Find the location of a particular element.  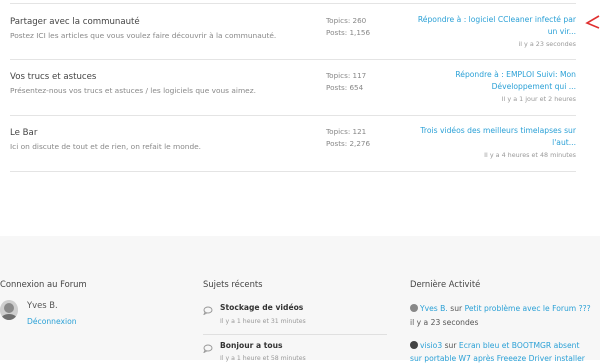

forum-topics-count: Topics: 260 is located at coordinates (346, 20).